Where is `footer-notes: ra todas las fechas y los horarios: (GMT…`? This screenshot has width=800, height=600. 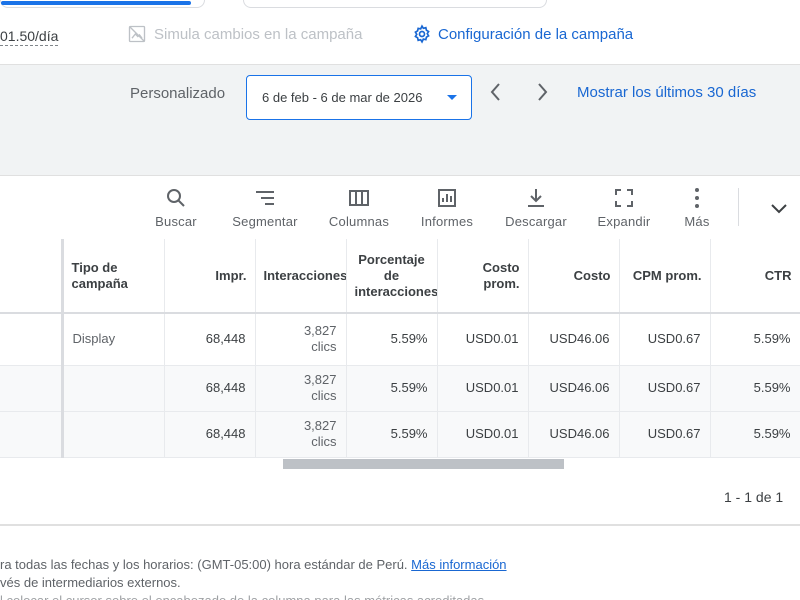
footer-notes: ra todas las fechas y los horarios: (GMT… is located at coordinates (253, 578).